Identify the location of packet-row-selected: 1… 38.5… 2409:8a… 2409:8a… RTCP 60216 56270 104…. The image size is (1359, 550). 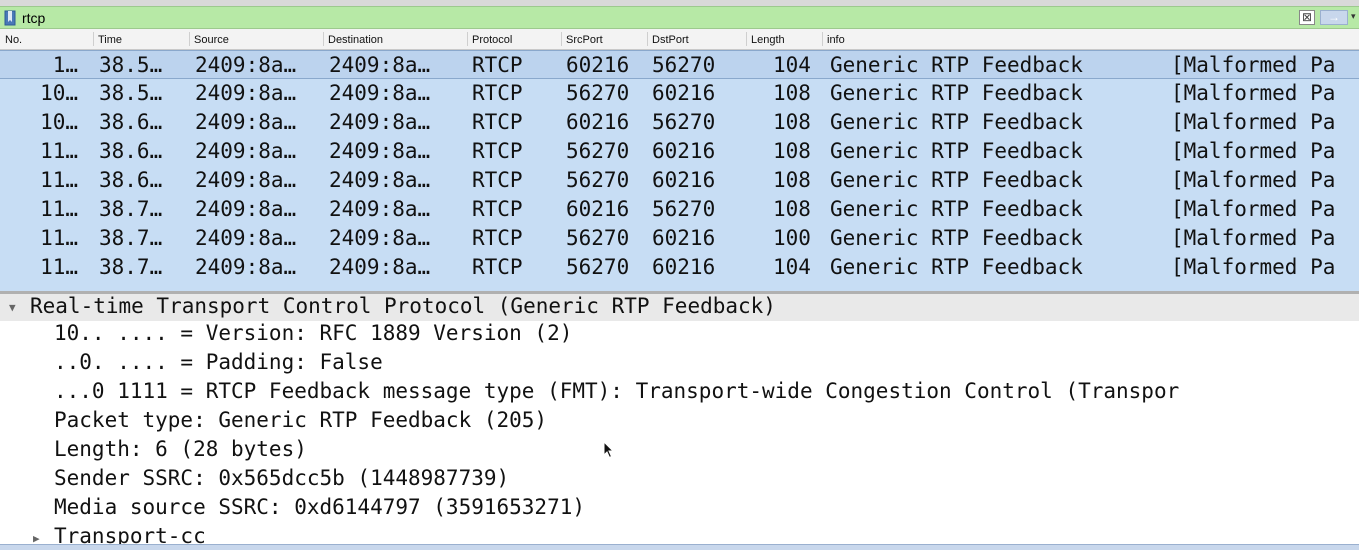
(679, 64).